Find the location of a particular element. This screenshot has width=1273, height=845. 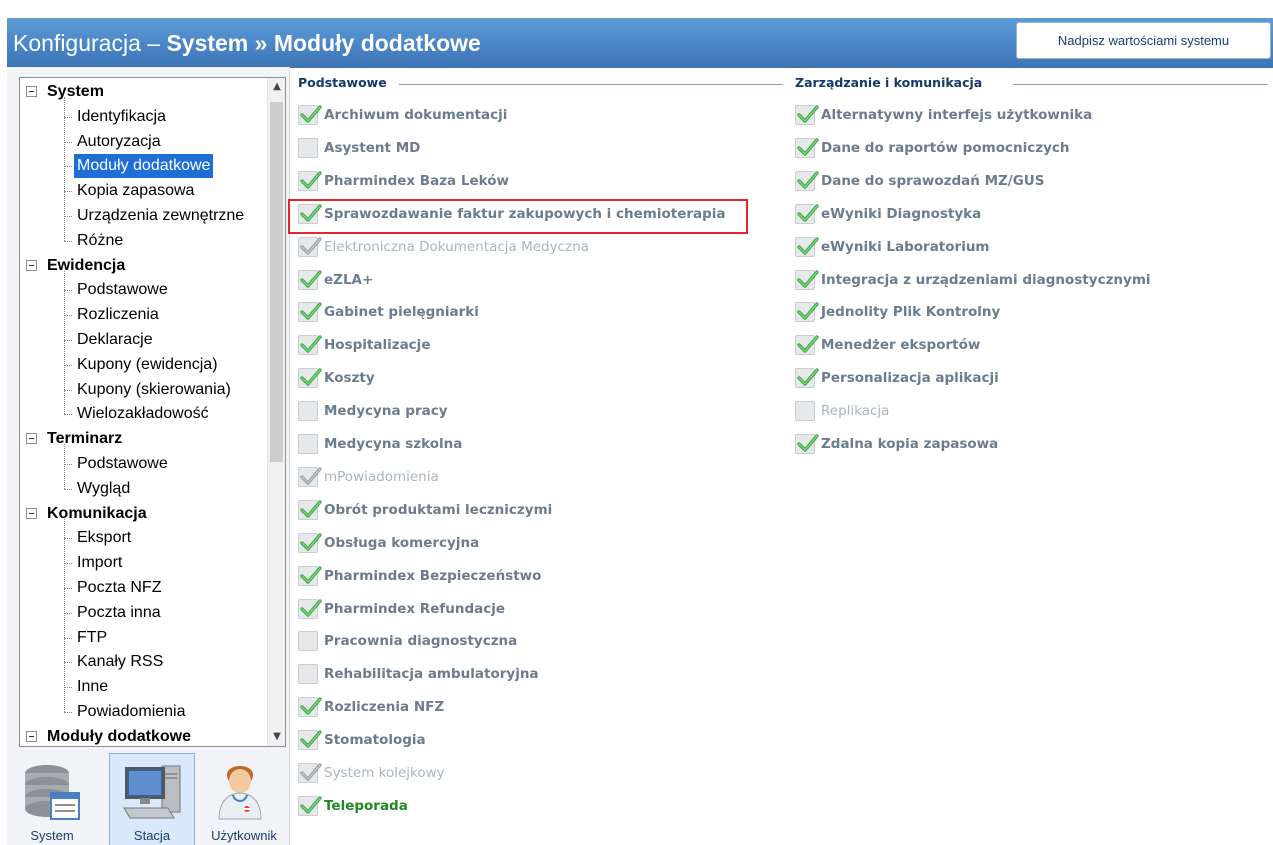

tree-item: Urządzenia zewnętrzne is located at coordinates (144, 216).